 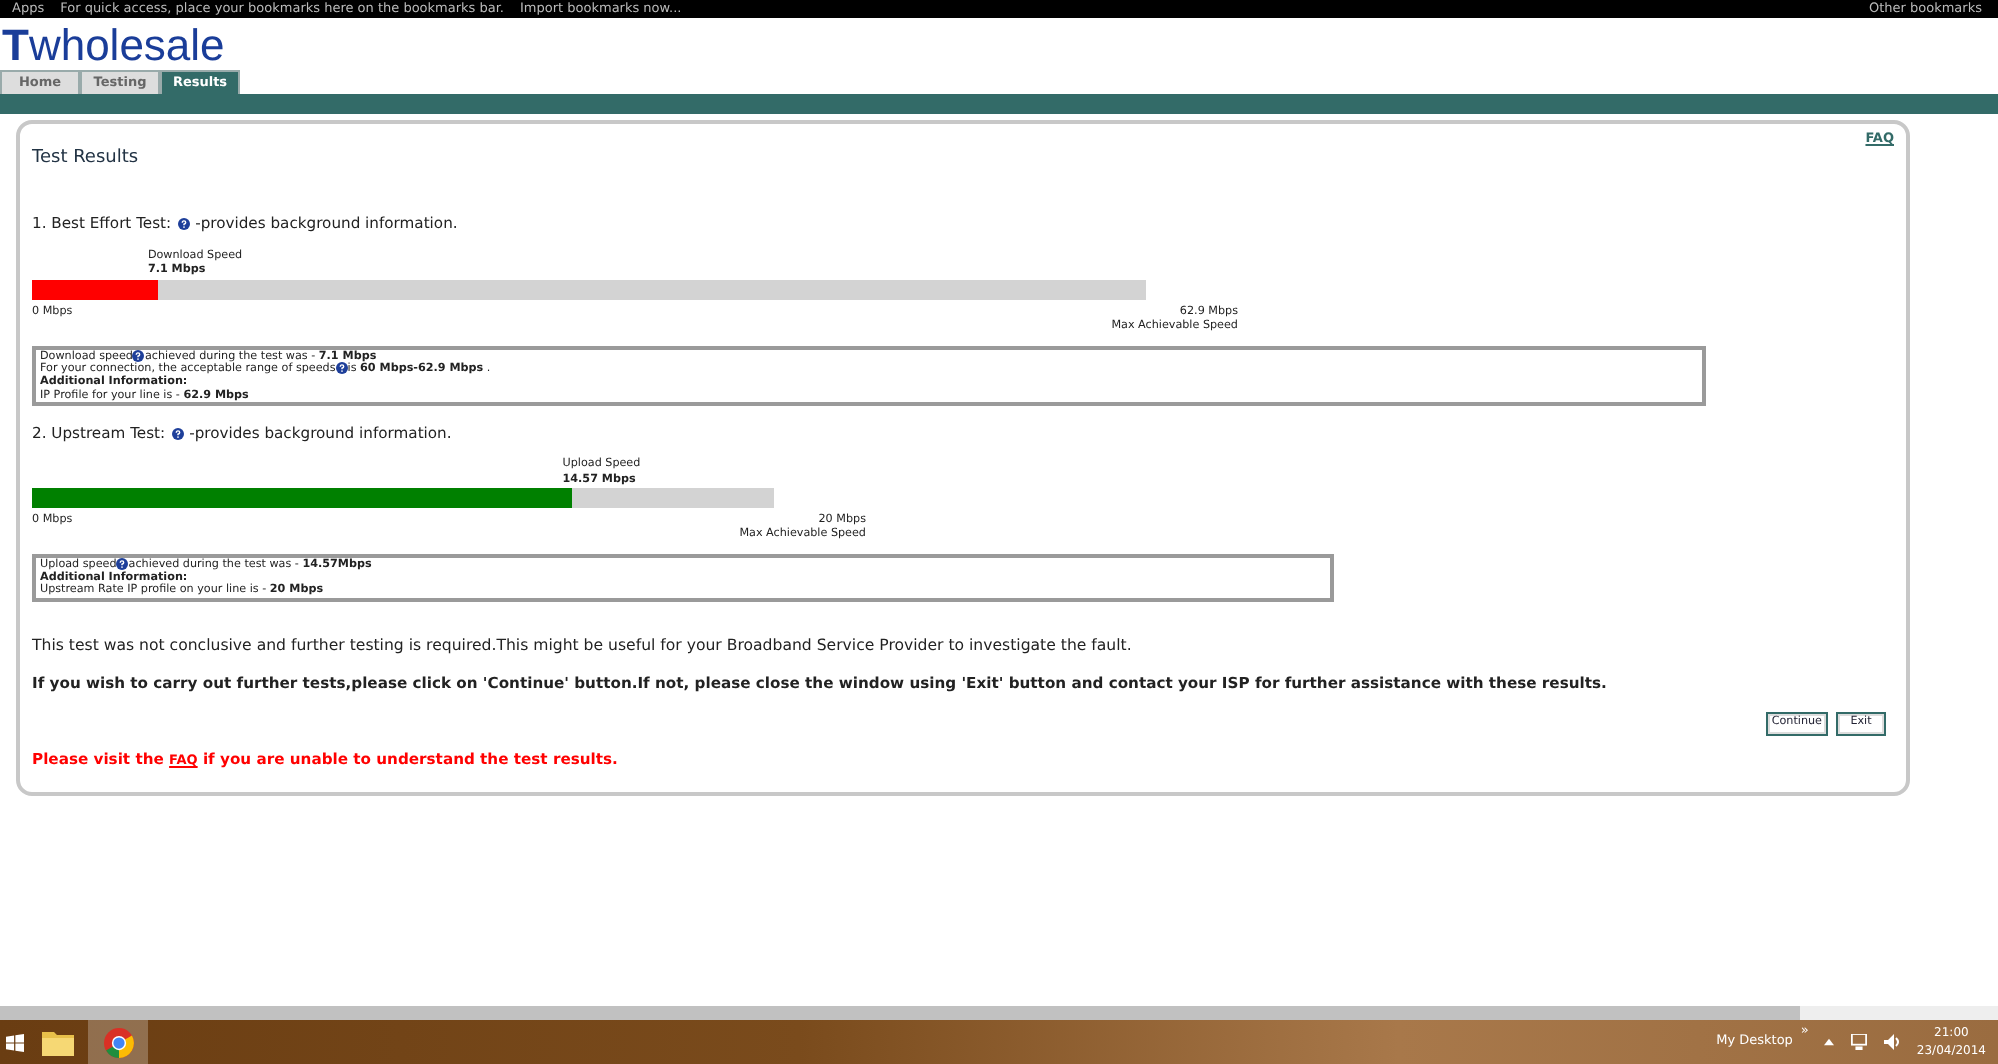 I want to click on caret-icon, so click(x=1829, y=1042).